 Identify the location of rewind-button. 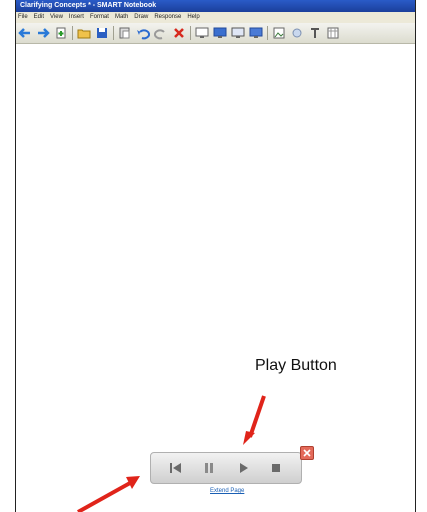
(176, 468).